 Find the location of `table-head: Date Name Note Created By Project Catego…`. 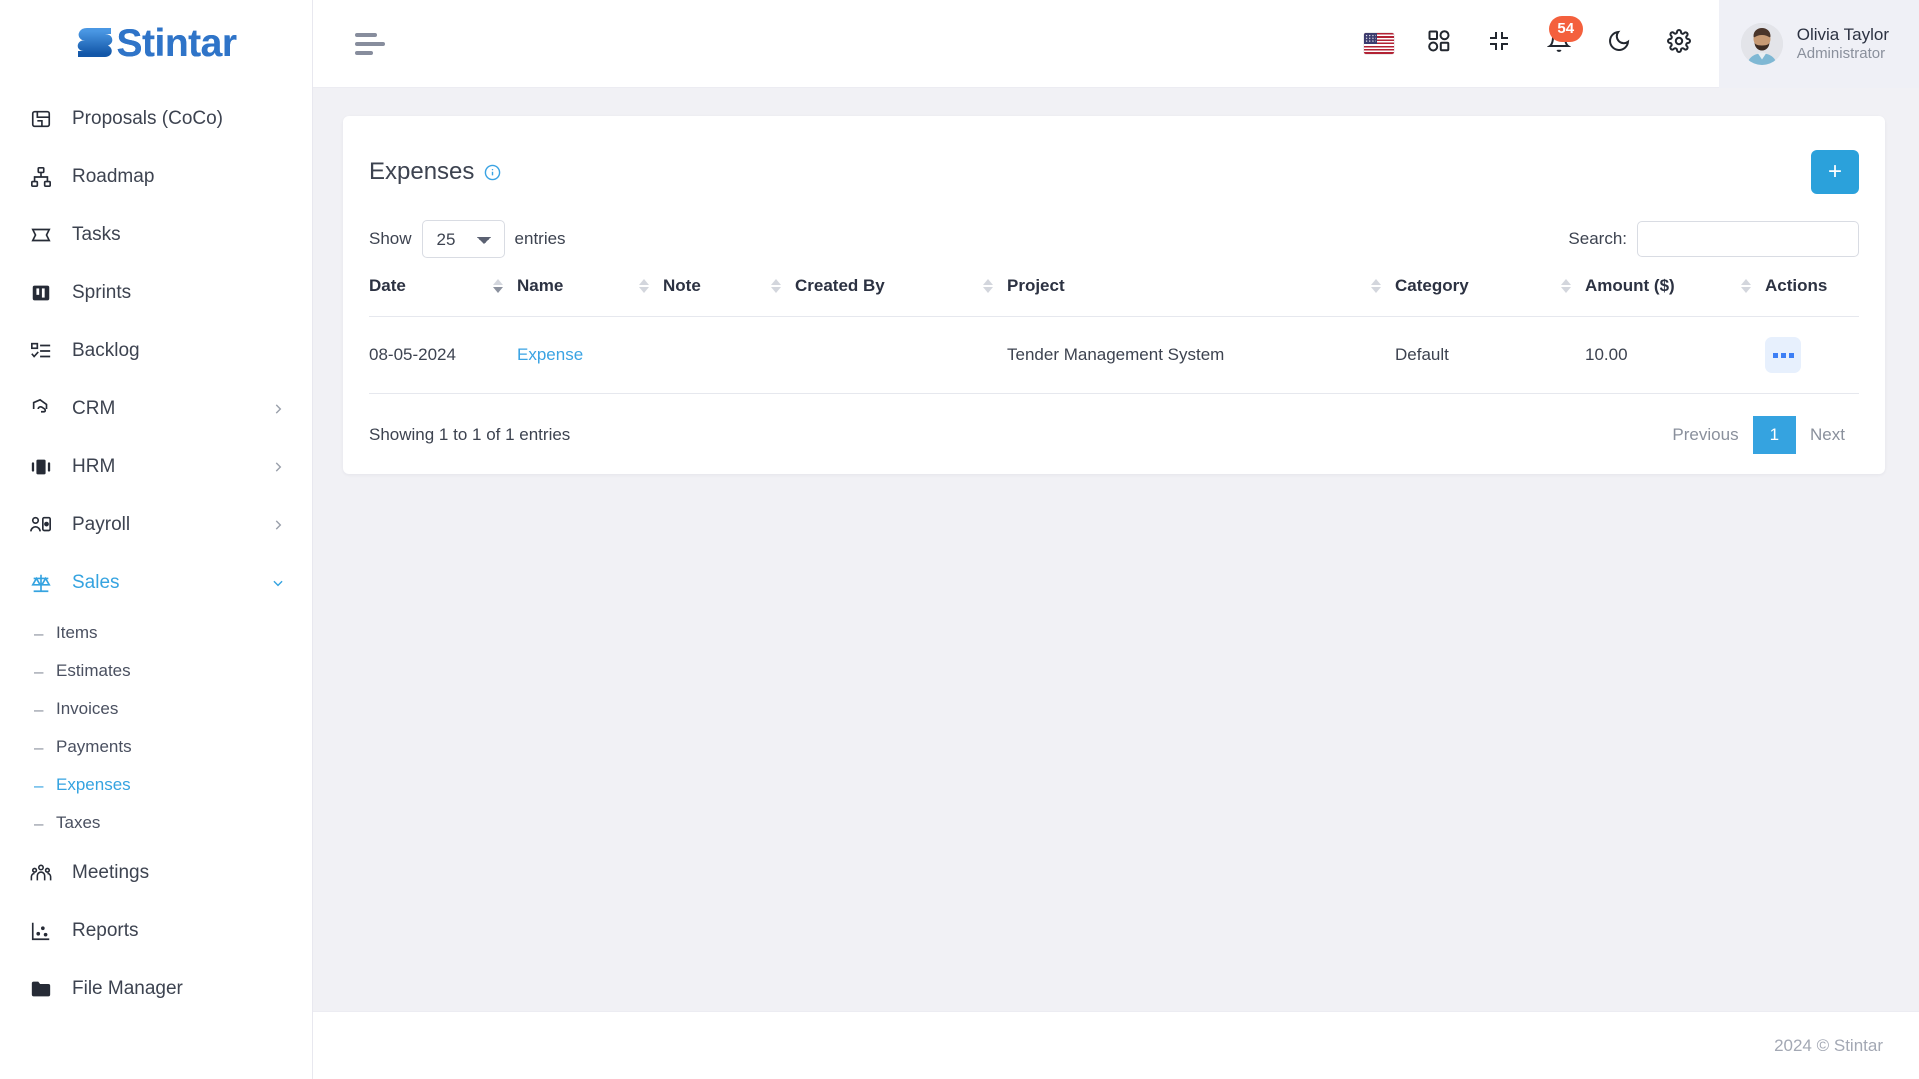

table-head: Date Name Note Created By Project Catego… is located at coordinates (1114, 297).